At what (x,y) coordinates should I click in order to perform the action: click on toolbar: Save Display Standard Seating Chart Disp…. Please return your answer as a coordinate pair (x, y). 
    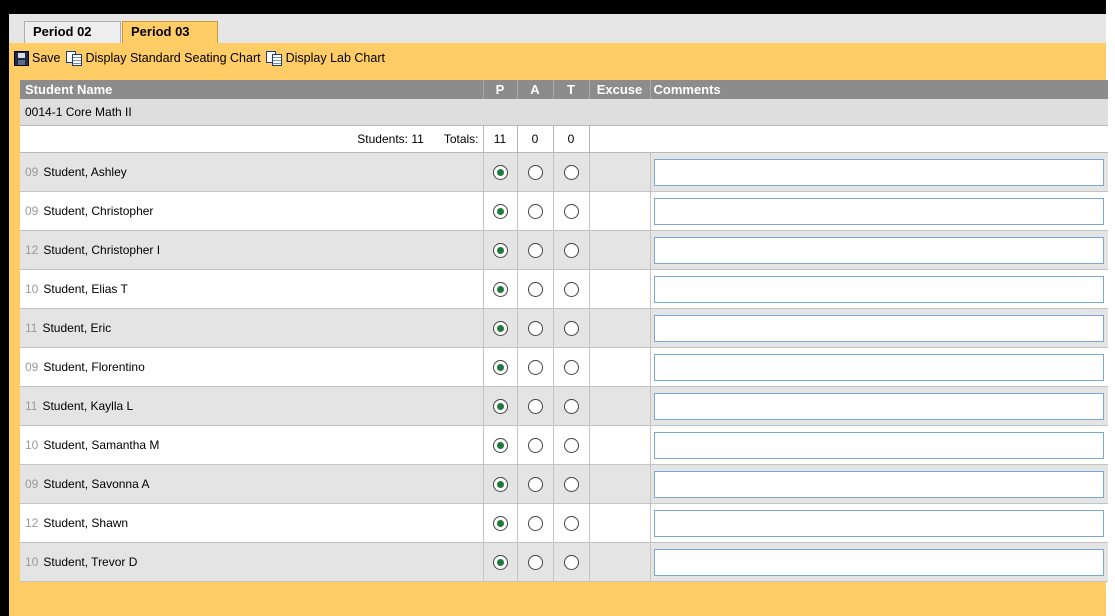
    Looking at the image, I should click on (202, 58).